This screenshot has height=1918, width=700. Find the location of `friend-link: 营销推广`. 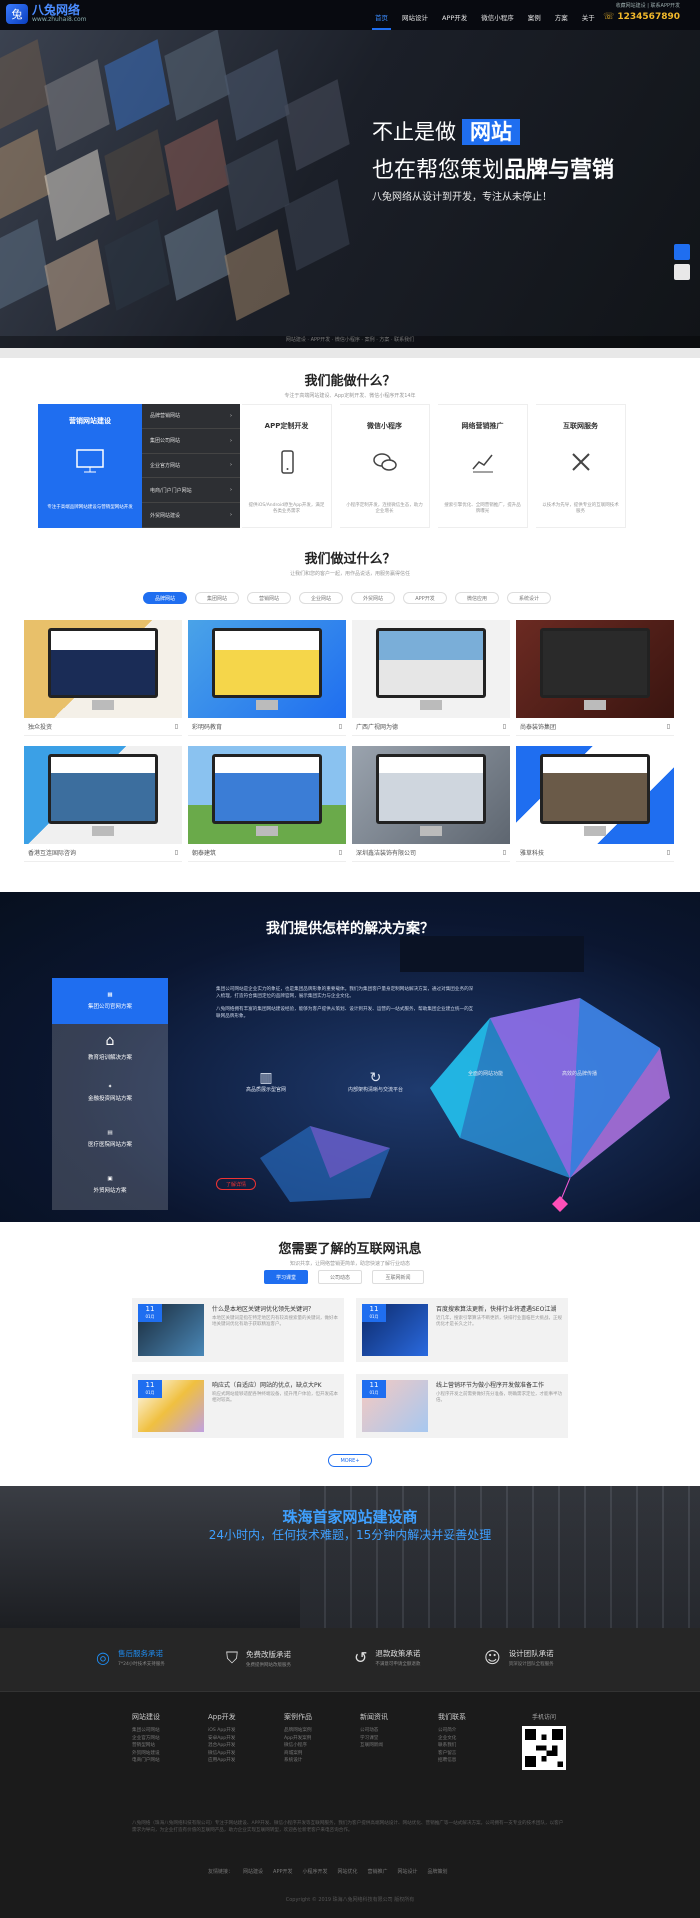

friend-link: 营销推广 is located at coordinates (378, 1871).